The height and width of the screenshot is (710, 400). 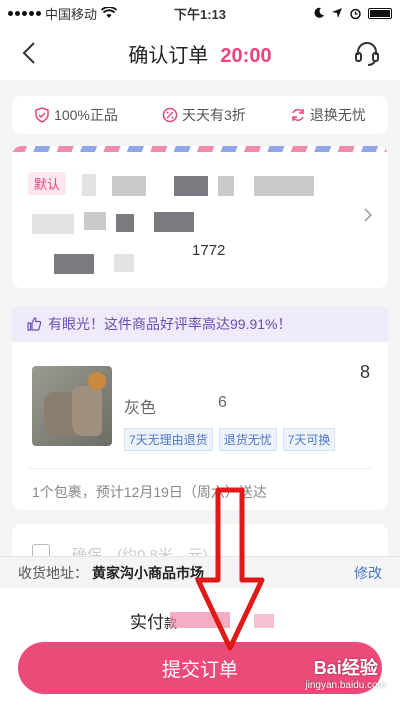 What do you see at coordinates (24, 13) in the screenshot?
I see `signal-icon` at bounding box center [24, 13].